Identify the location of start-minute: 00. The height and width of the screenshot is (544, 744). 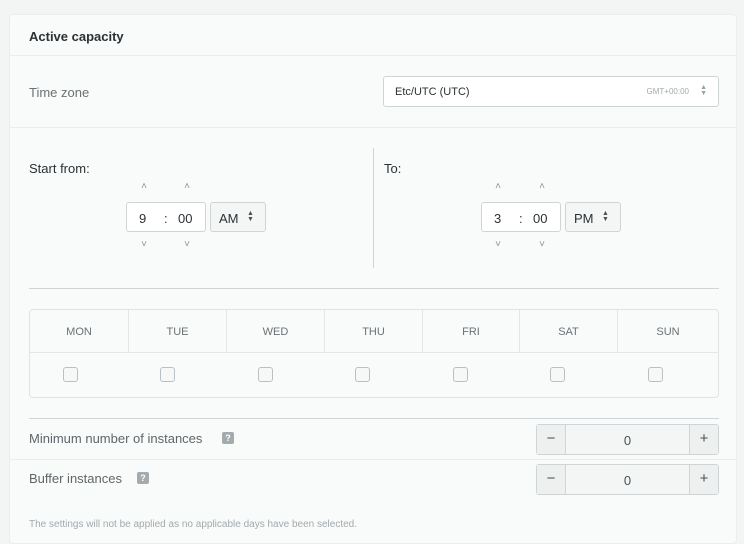
(185, 218).